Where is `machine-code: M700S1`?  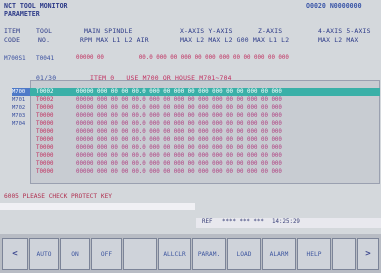
machine-code: M700S1 is located at coordinates (15, 58).